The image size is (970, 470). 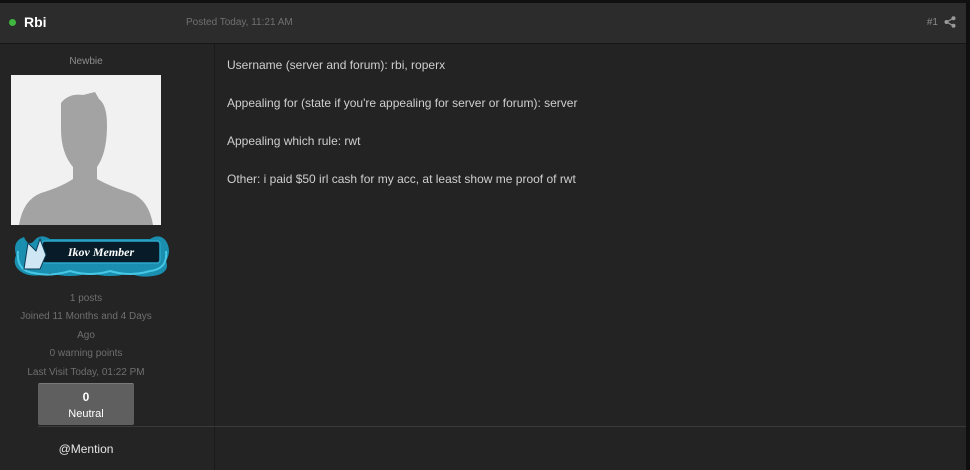 What do you see at coordinates (950, 22) in the screenshot?
I see `share-icon` at bounding box center [950, 22].